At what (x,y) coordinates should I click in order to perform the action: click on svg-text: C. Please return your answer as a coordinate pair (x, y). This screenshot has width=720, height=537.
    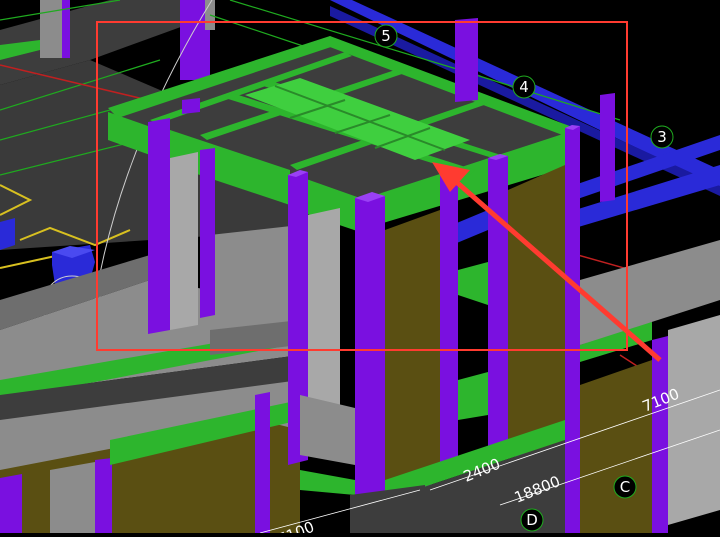
    Looking at the image, I should click on (625, 487).